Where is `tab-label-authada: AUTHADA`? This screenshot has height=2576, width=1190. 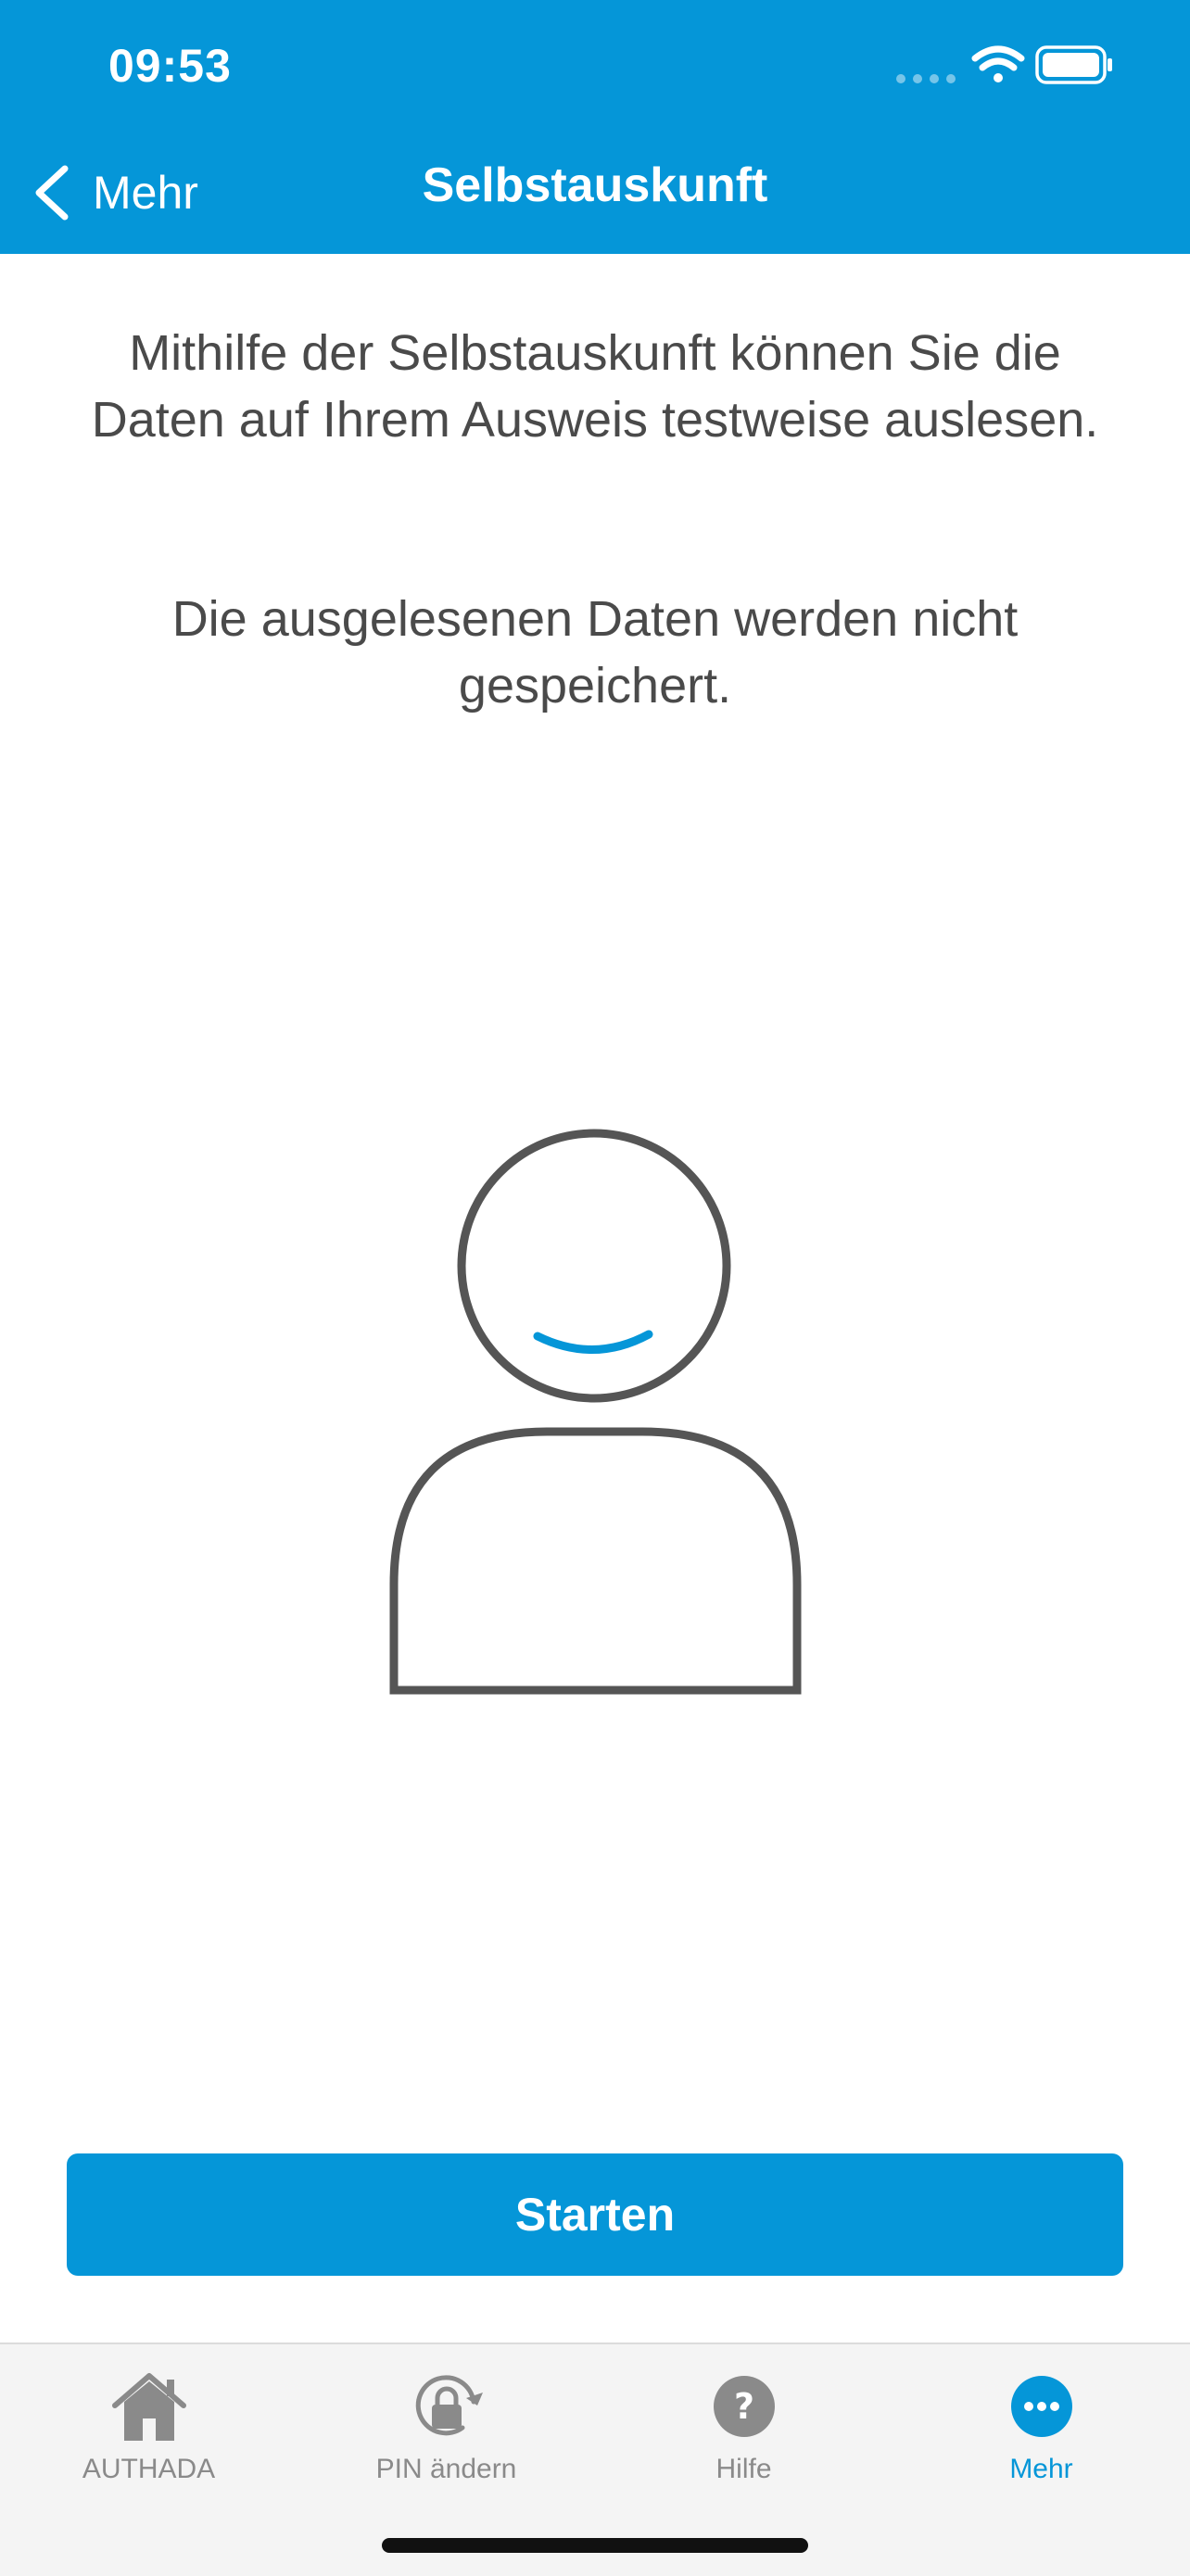
tab-label-authada: AUTHADA is located at coordinates (149, 2469).